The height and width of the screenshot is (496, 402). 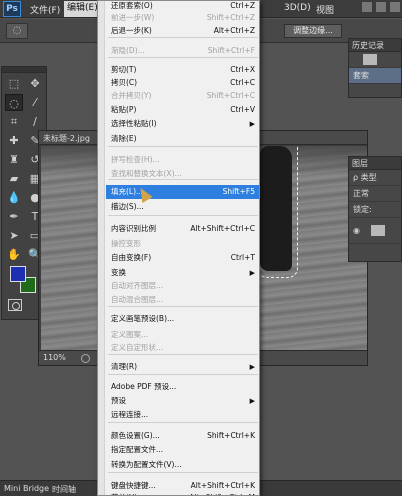 I want to click on layers-panel: 图层 ρ 类型 正常 锁定: ◉, so click(x=375, y=209).